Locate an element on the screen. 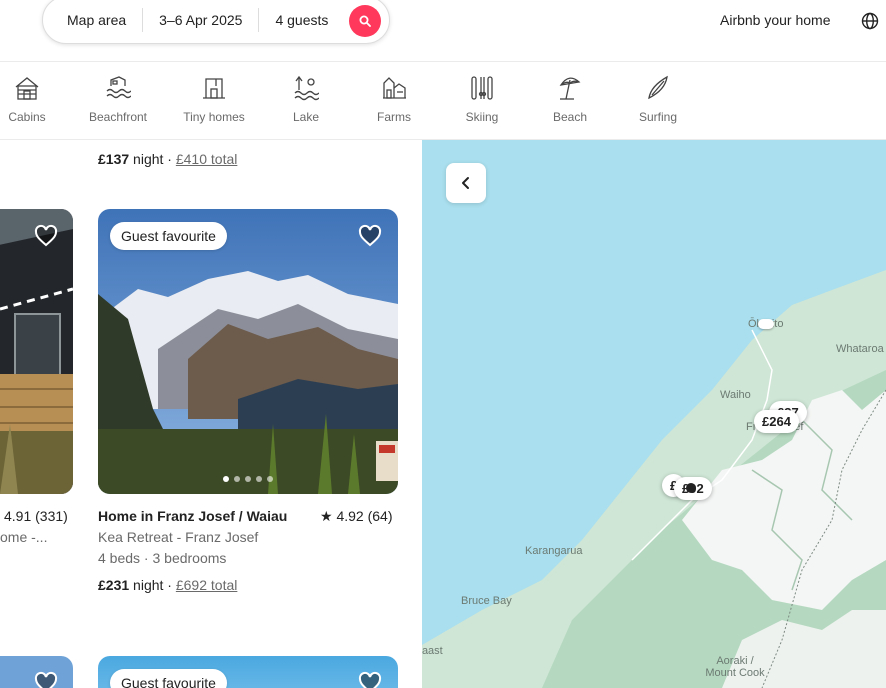  category-beachfront: Beachfront is located at coordinates (118, 99).